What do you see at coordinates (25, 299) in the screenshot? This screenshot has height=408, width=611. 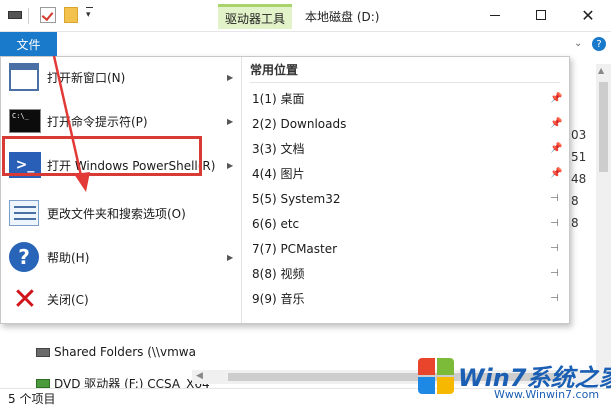 I see `close-x-icon: ✕` at bounding box center [25, 299].